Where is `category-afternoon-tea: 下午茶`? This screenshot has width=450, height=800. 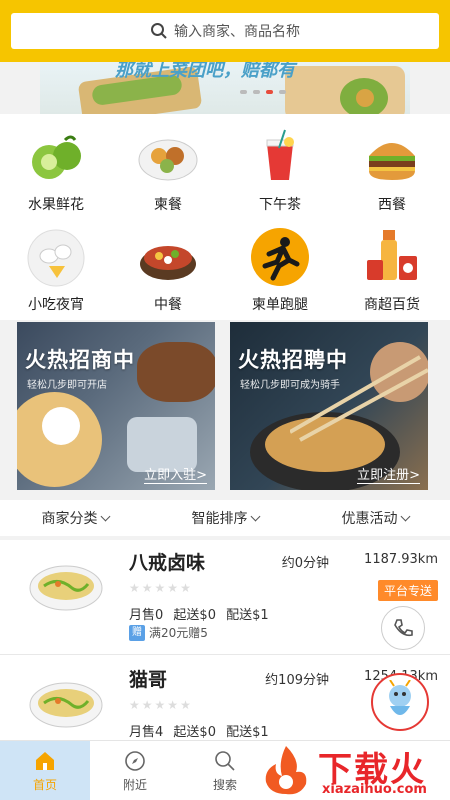 category-afternoon-tea: 下午茶 is located at coordinates (280, 170).